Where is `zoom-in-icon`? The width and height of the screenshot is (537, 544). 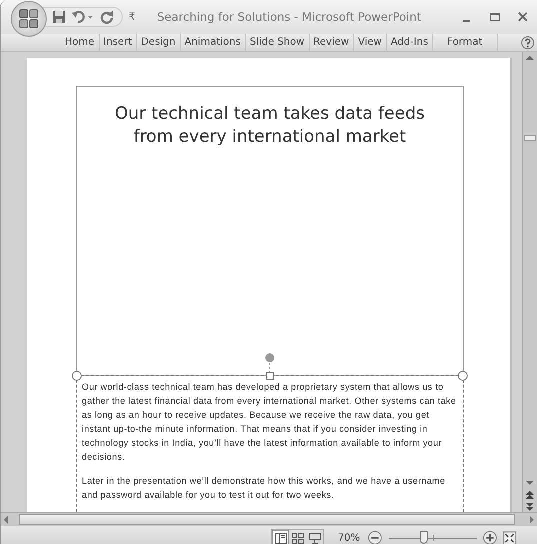 zoom-in-icon is located at coordinates (490, 537).